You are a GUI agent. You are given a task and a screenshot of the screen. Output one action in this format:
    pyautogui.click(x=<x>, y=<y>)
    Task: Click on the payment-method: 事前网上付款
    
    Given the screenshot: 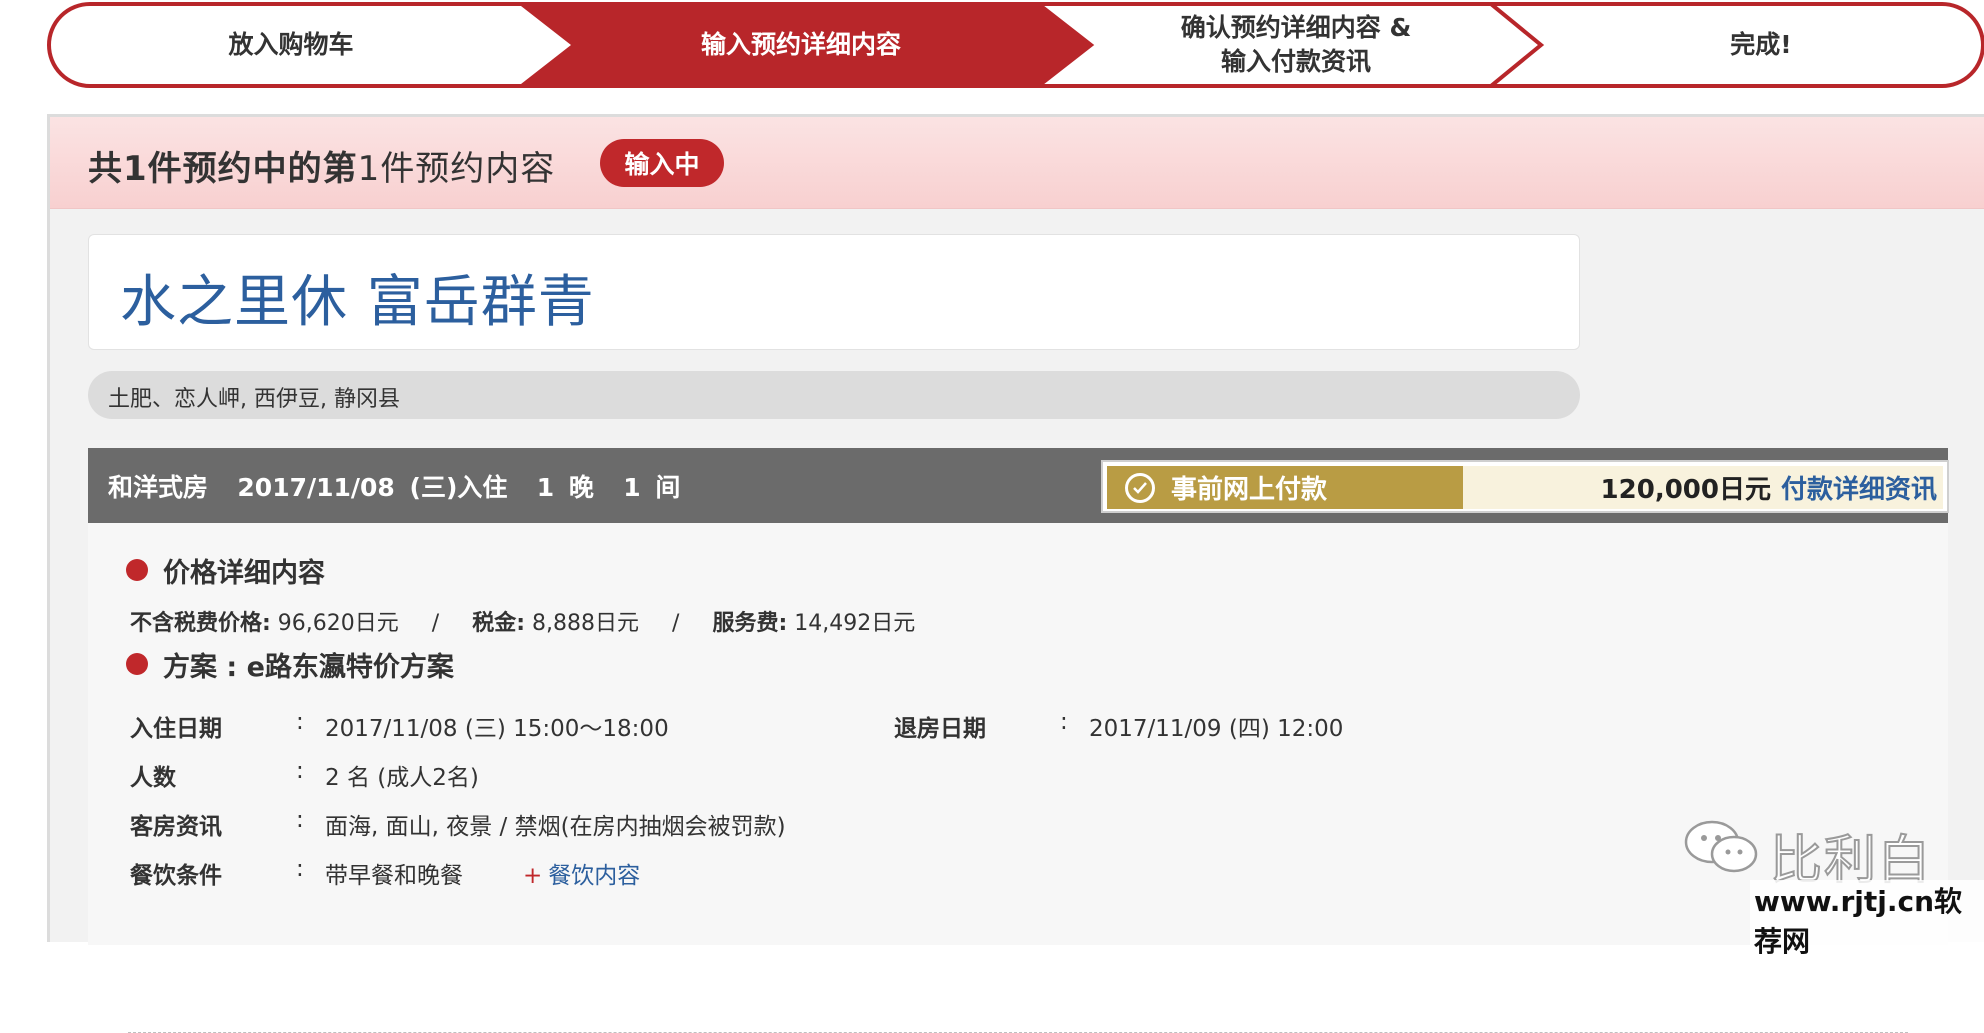 What is the action you would take?
    pyautogui.click(x=1285, y=487)
    